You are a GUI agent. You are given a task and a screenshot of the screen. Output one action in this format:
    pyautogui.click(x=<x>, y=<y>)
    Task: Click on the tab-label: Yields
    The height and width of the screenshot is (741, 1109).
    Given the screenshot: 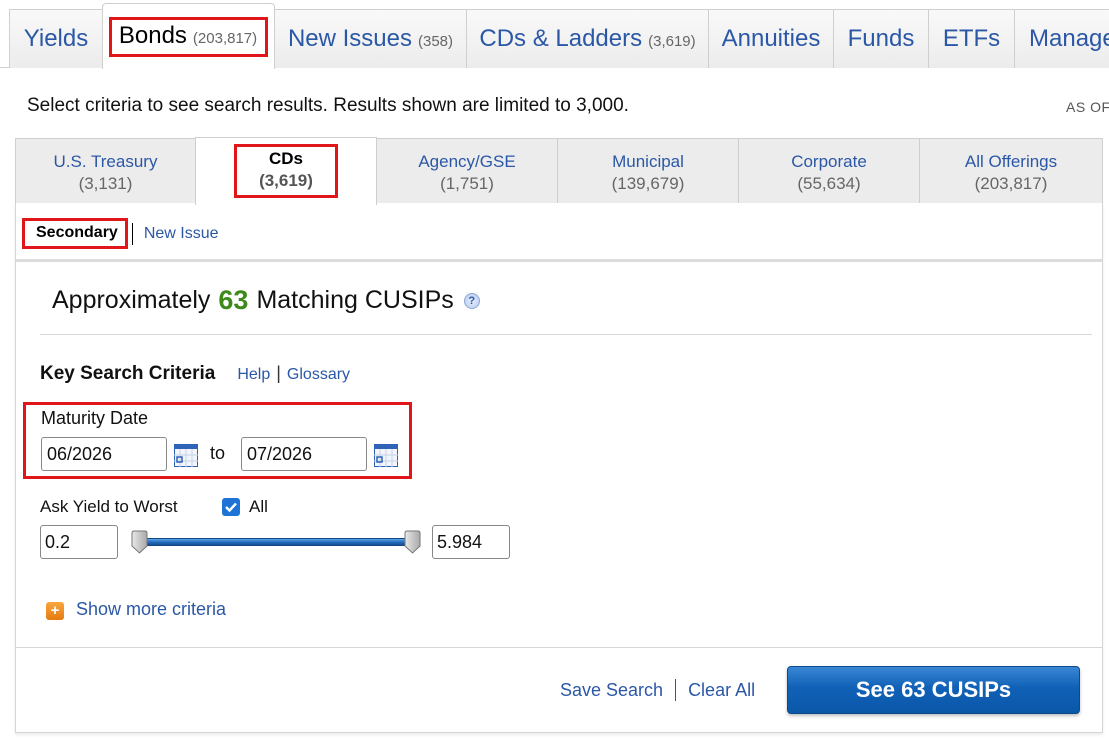 What is the action you would take?
    pyautogui.click(x=56, y=38)
    